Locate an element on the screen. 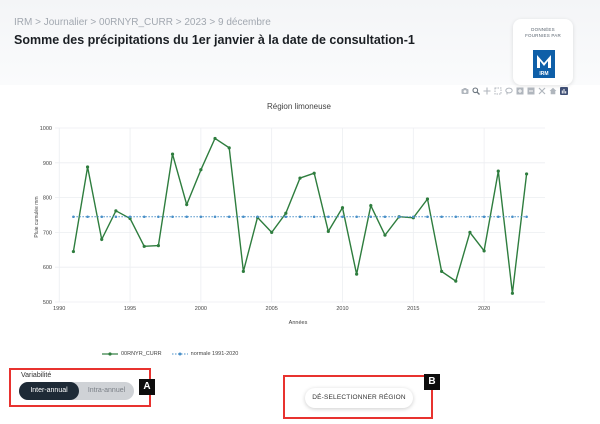 This screenshot has width=600, height=424. pan-icon is located at coordinates (487, 91).